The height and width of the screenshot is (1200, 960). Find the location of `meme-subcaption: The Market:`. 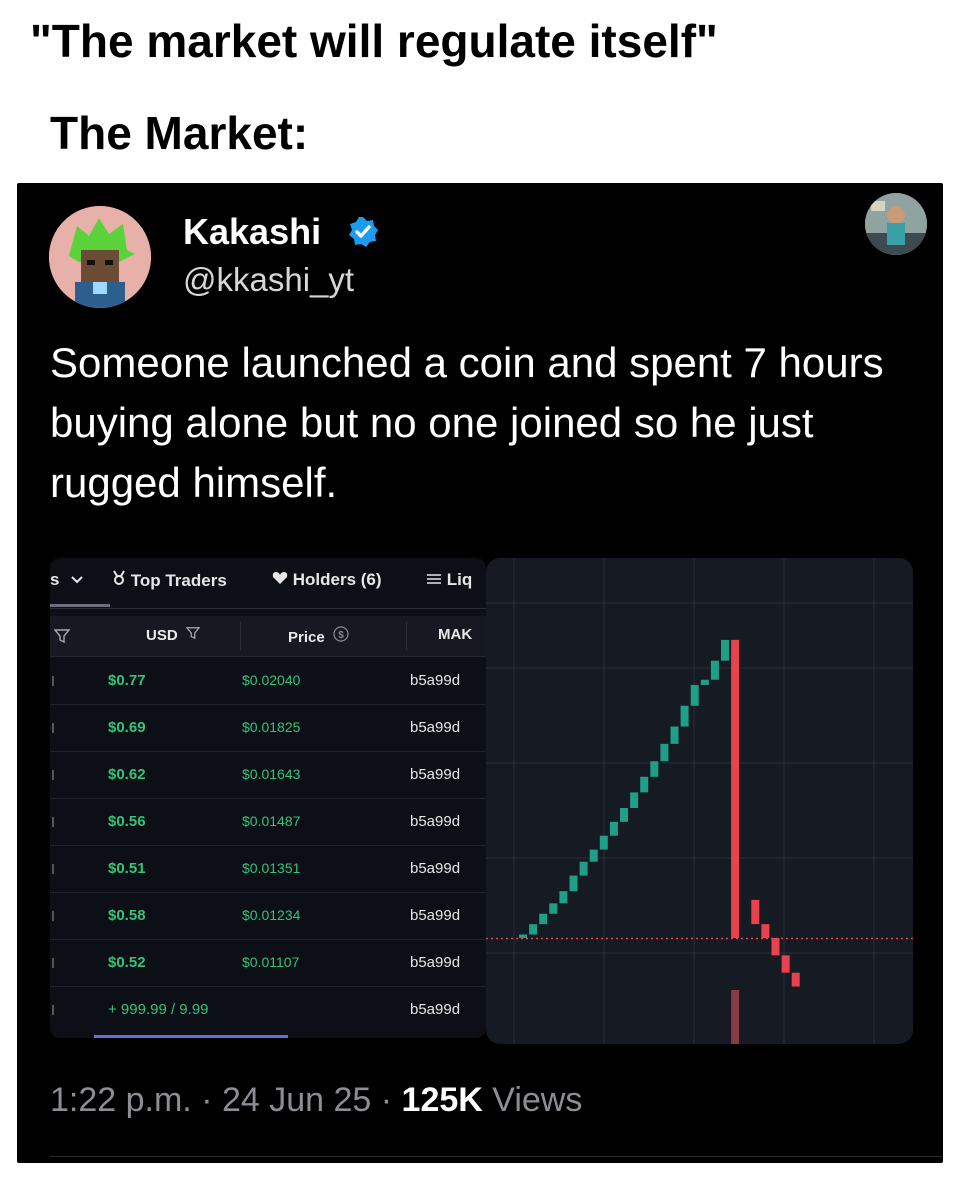

meme-subcaption: The Market: is located at coordinates (179, 133).